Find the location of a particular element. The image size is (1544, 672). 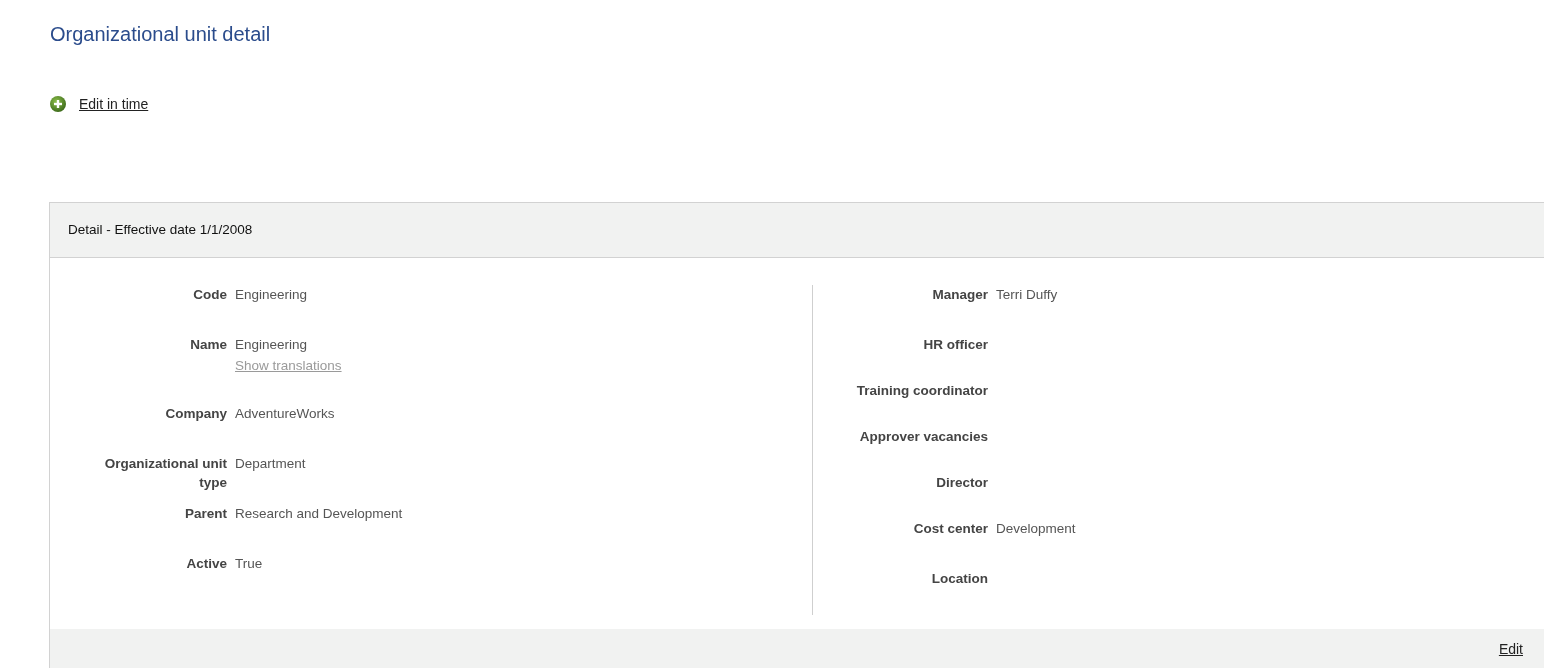

field-label: Training coordinator is located at coordinates (921, 391).